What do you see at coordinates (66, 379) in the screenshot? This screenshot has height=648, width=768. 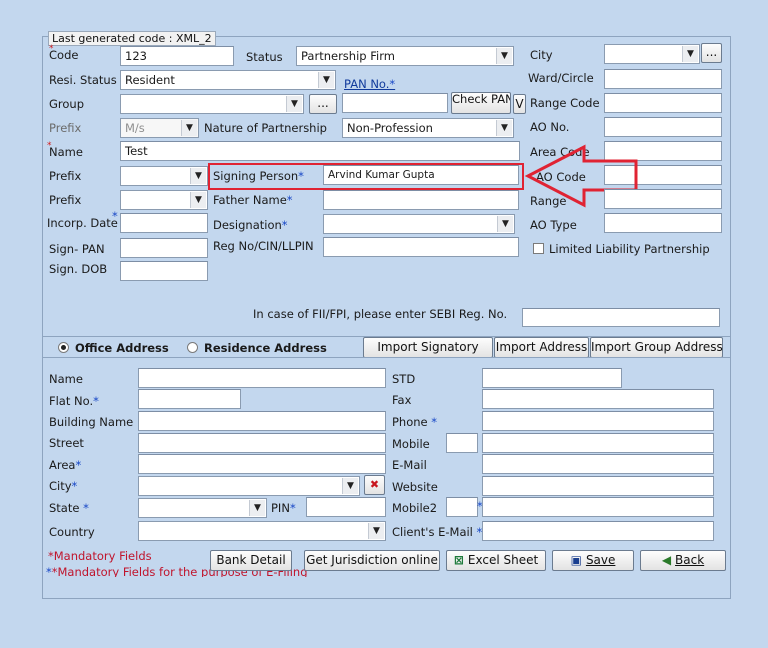 I see `addr-name-label: Name` at bounding box center [66, 379].